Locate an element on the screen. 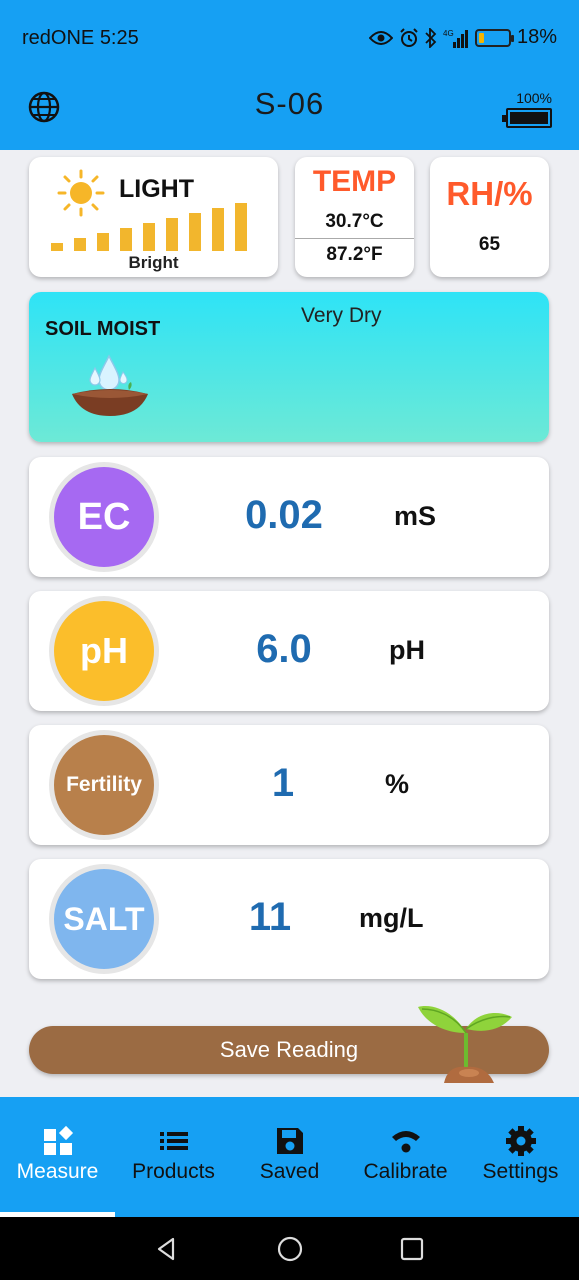  recents-icon is located at coordinates (412, 1249).